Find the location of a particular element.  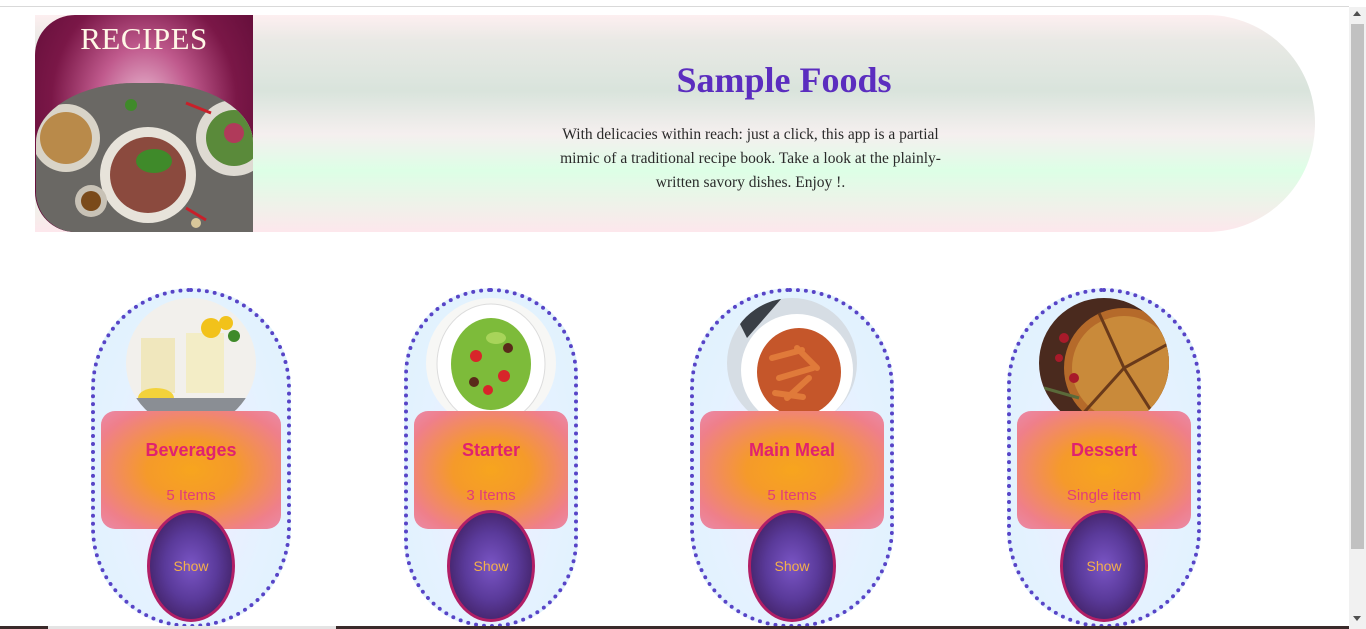

category-name: Beverages is located at coordinates (191, 450).